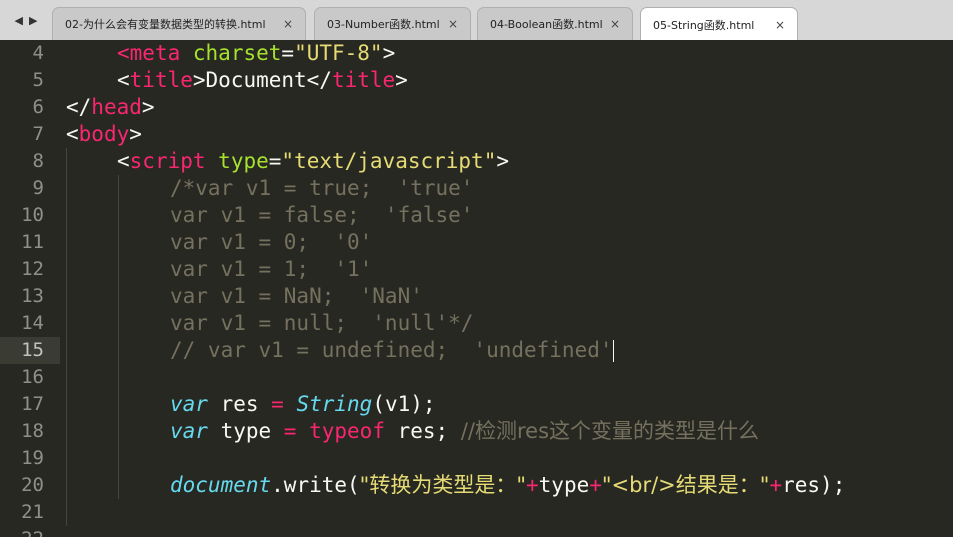 The width and height of the screenshot is (953, 537). Describe the element at coordinates (32, 512) in the screenshot. I see `line-number: 21` at that location.